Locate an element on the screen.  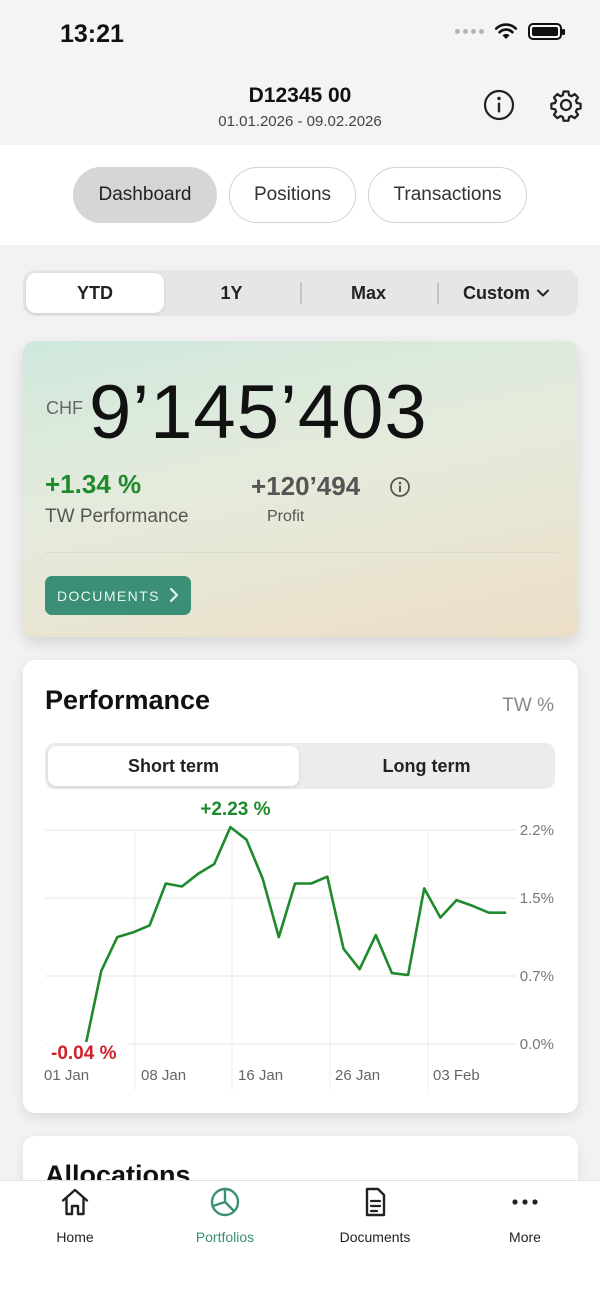
chevron-down-icon is located at coordinates (543, 293).